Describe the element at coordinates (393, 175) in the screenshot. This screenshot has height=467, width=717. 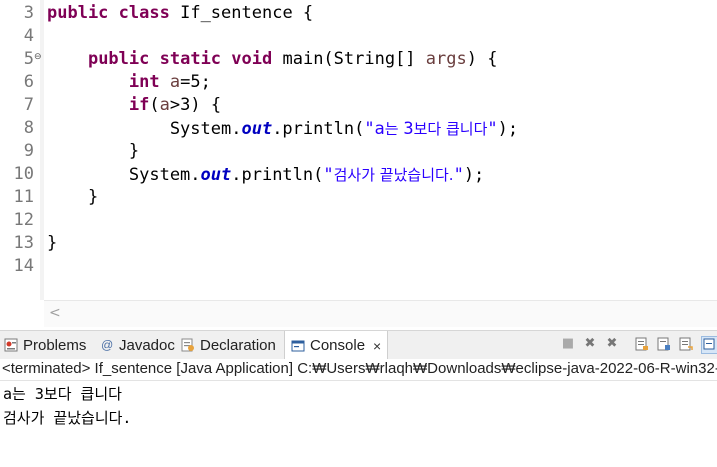
I see `code-token: 검사가 끝났습니다.` at that location.